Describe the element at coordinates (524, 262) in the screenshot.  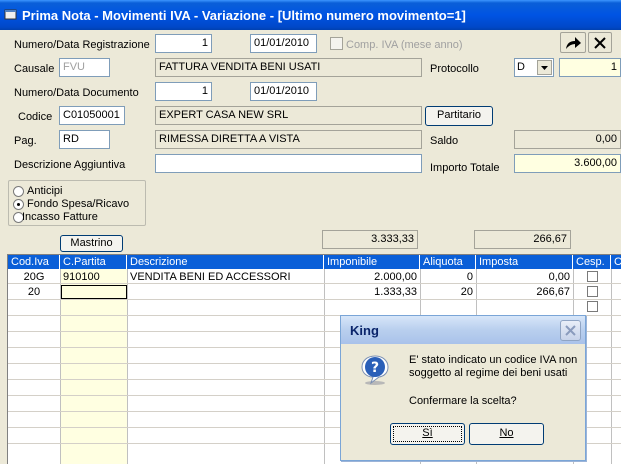
I see `col-imposta: Imposta` at that location.